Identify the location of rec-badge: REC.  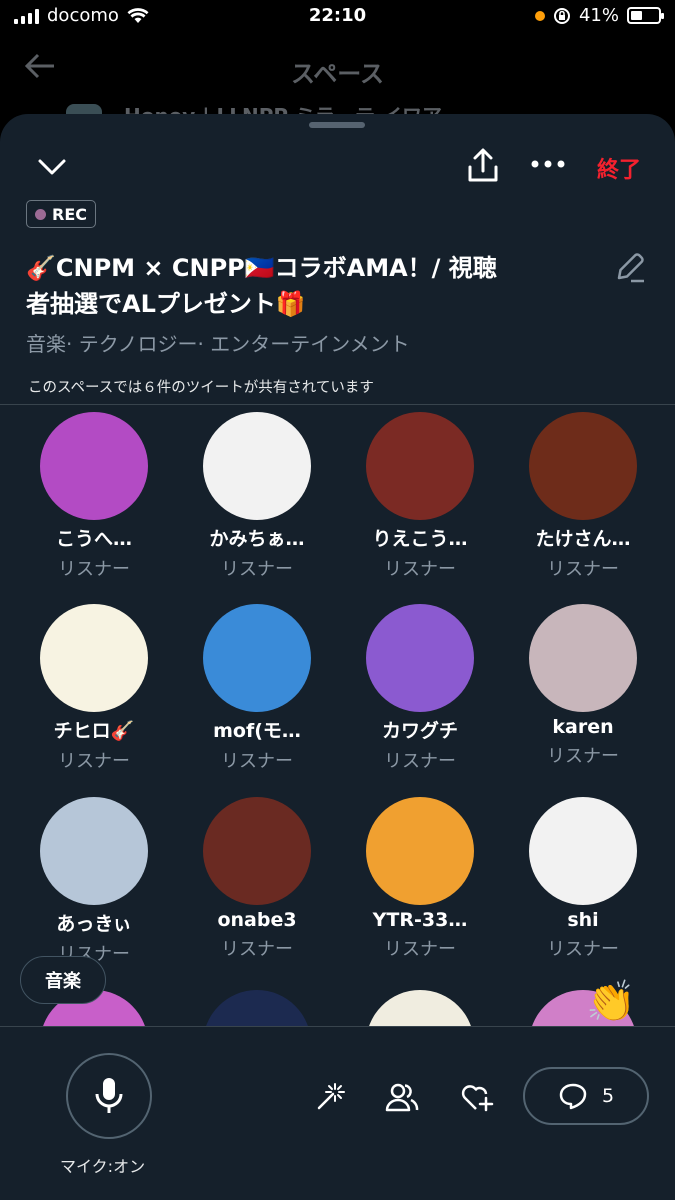
(61, 214).